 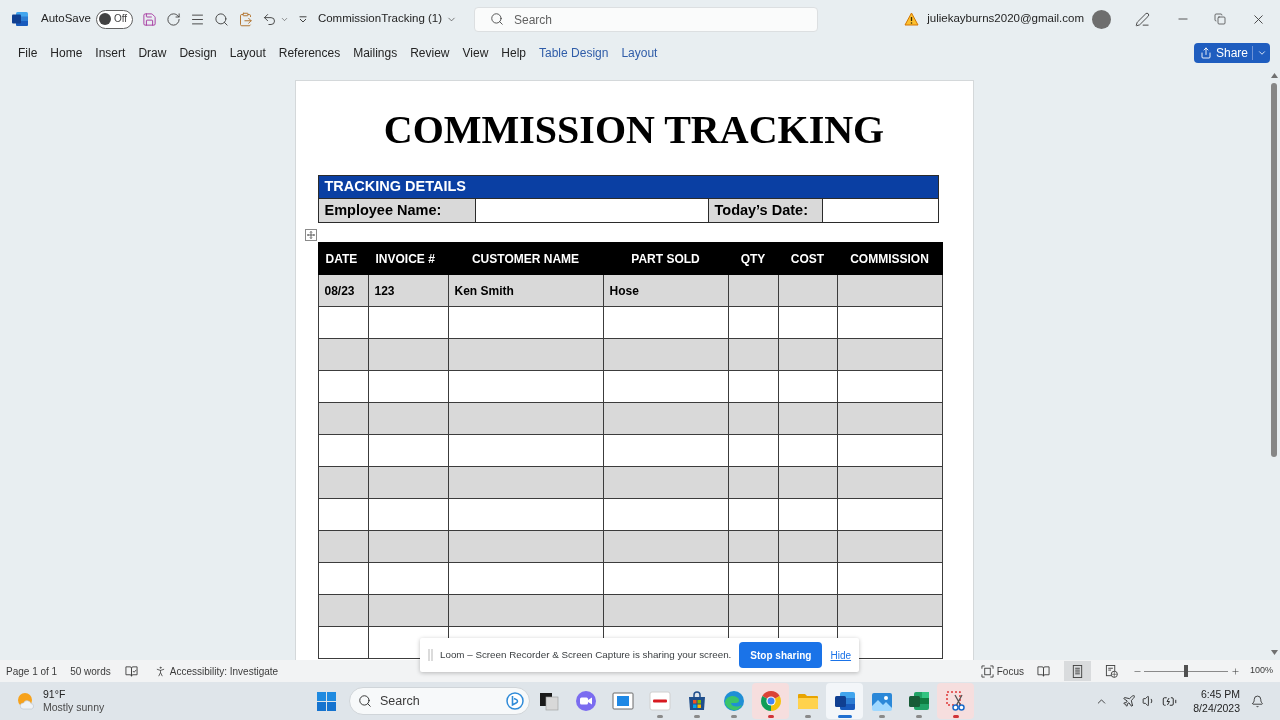 I want to click on warning-icon, so click(x=912, y=19).